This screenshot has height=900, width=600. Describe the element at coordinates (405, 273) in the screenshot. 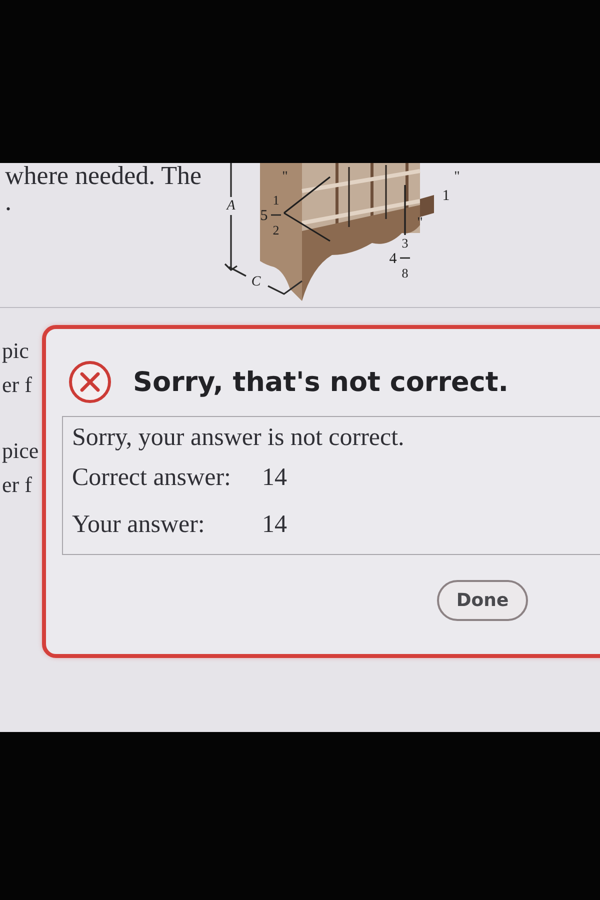

I see `fraction-denominator: 8` at that location.